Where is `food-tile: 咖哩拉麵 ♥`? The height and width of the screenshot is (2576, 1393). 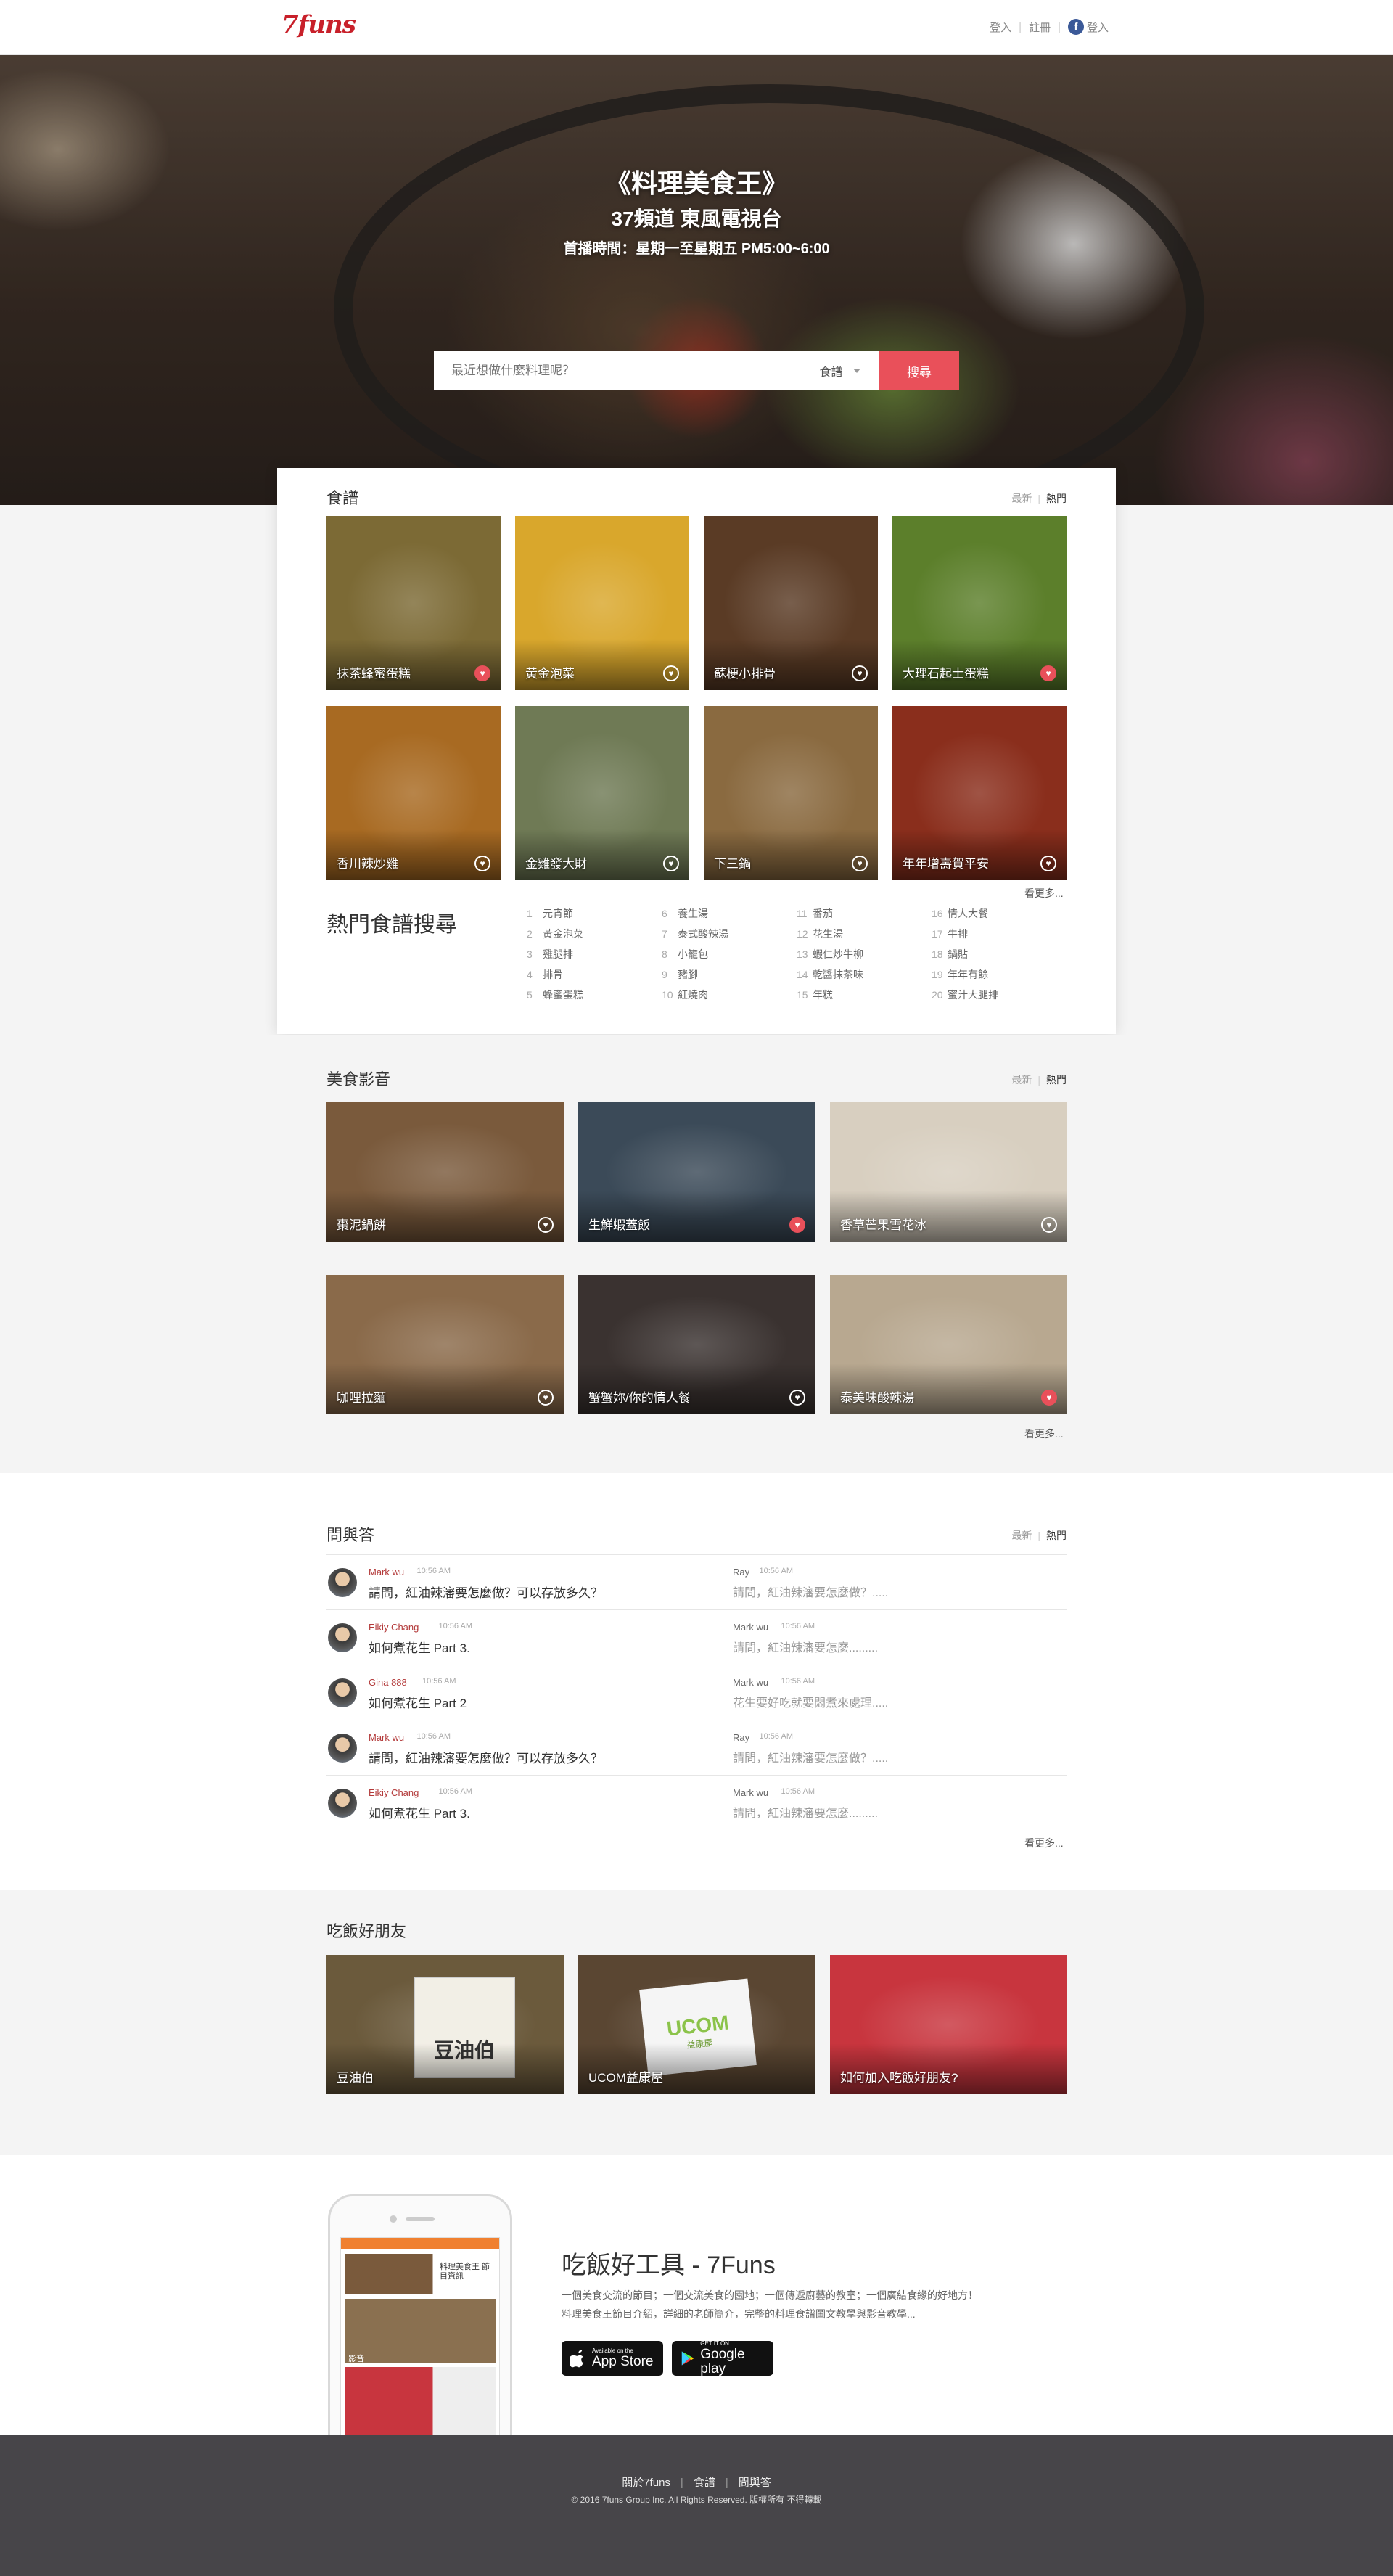
food-tile: 咖哩拉麵 ♥ is located at coordinates (445, 1344).